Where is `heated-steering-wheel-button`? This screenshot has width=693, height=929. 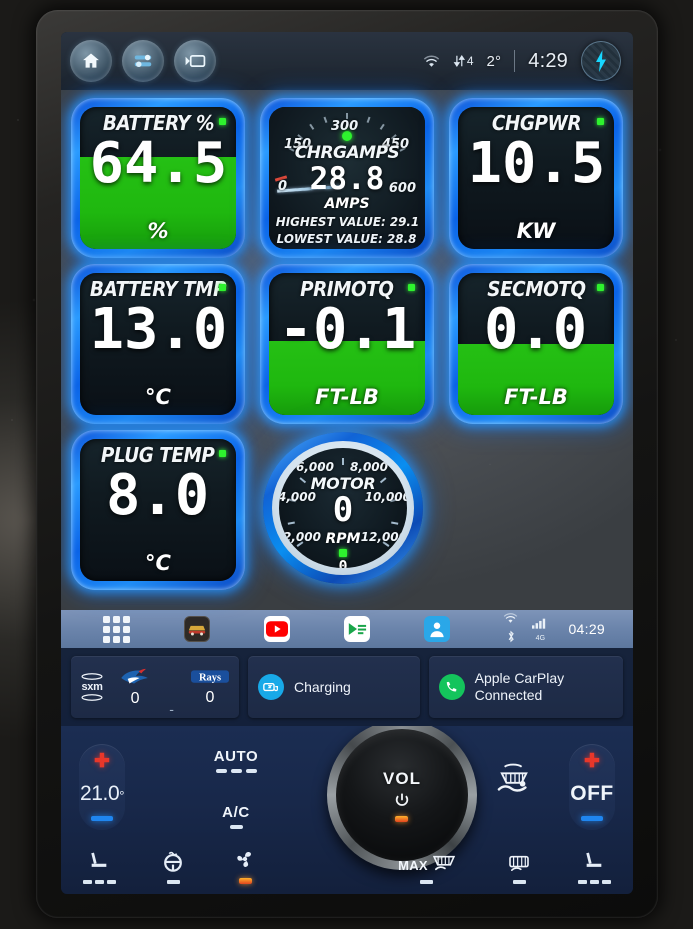 heated-steering-wheel-button is located at coordinates (173, 867).